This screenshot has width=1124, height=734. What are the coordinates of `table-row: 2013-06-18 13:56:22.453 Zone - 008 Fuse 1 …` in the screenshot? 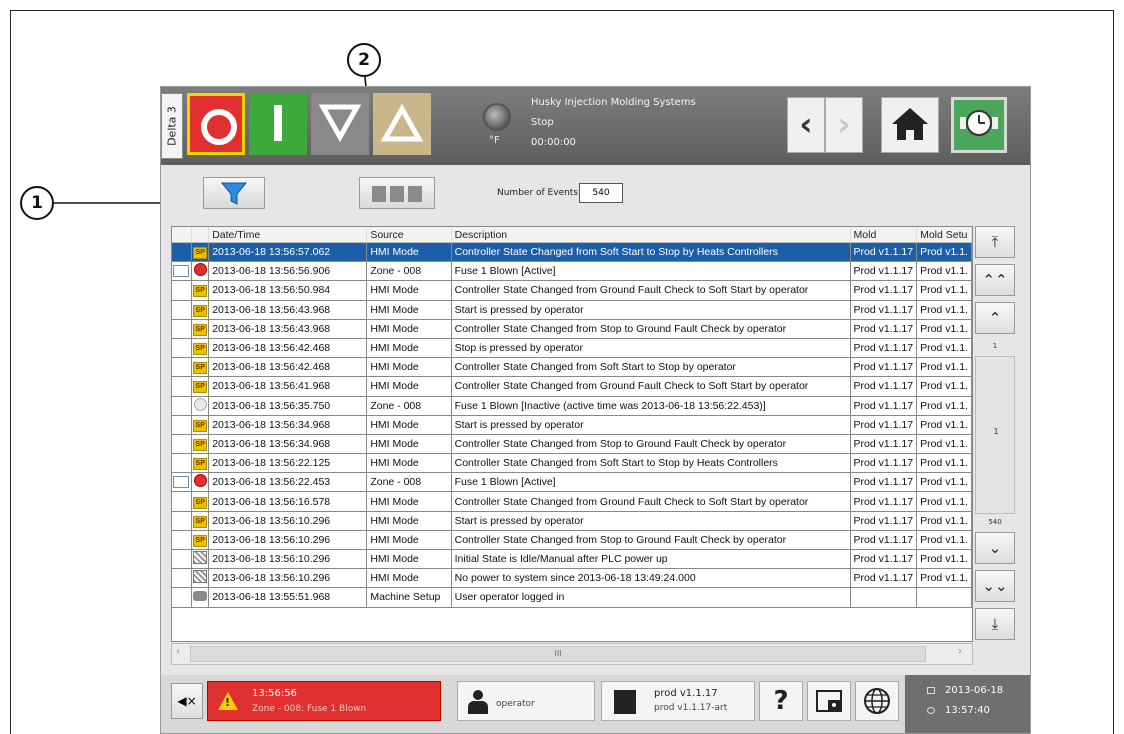 It's located at (572, 482).